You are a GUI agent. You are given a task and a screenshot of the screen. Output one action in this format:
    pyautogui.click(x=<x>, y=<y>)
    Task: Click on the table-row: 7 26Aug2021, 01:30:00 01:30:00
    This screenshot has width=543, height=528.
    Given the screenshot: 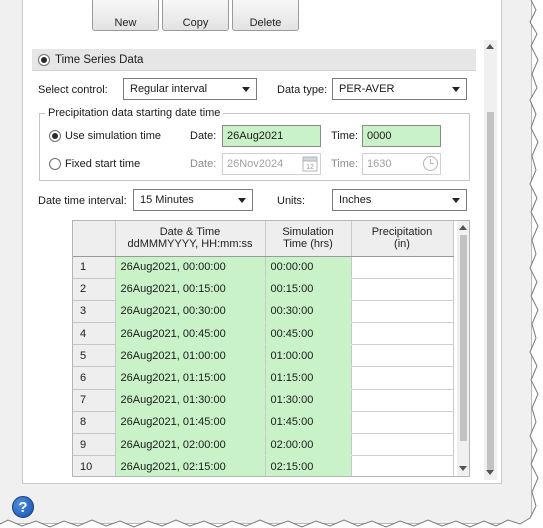 What is the action you would take?
    pyautogui.click(x=263, y=400)
    